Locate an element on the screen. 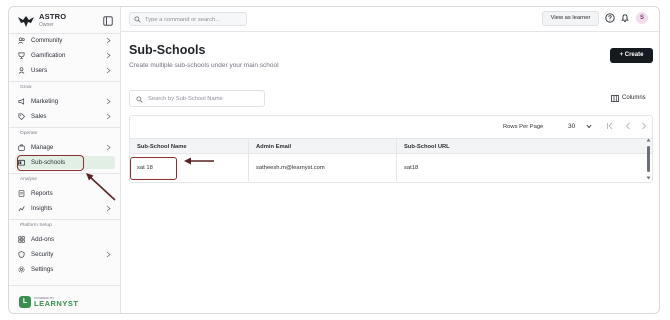 This screenshot has width=670, height=320. sidebar-item-marketing: Marketing is located at coordinates (65, 101).